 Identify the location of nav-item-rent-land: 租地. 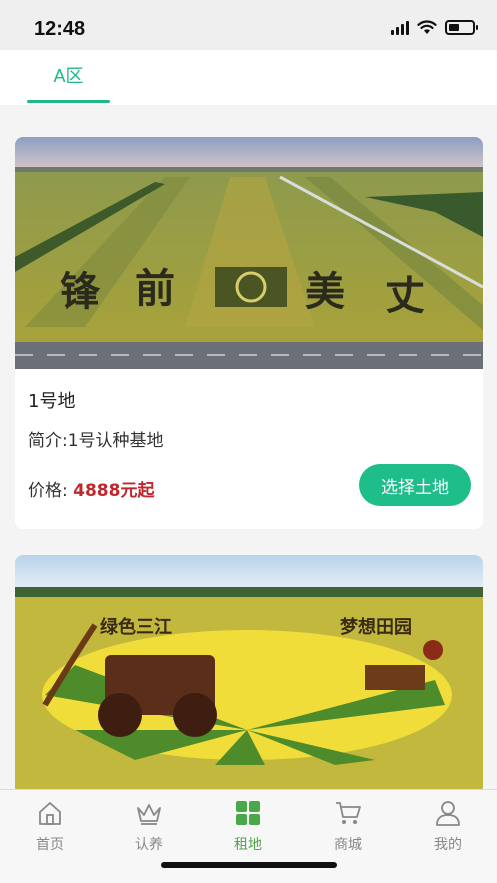
(248, 828).